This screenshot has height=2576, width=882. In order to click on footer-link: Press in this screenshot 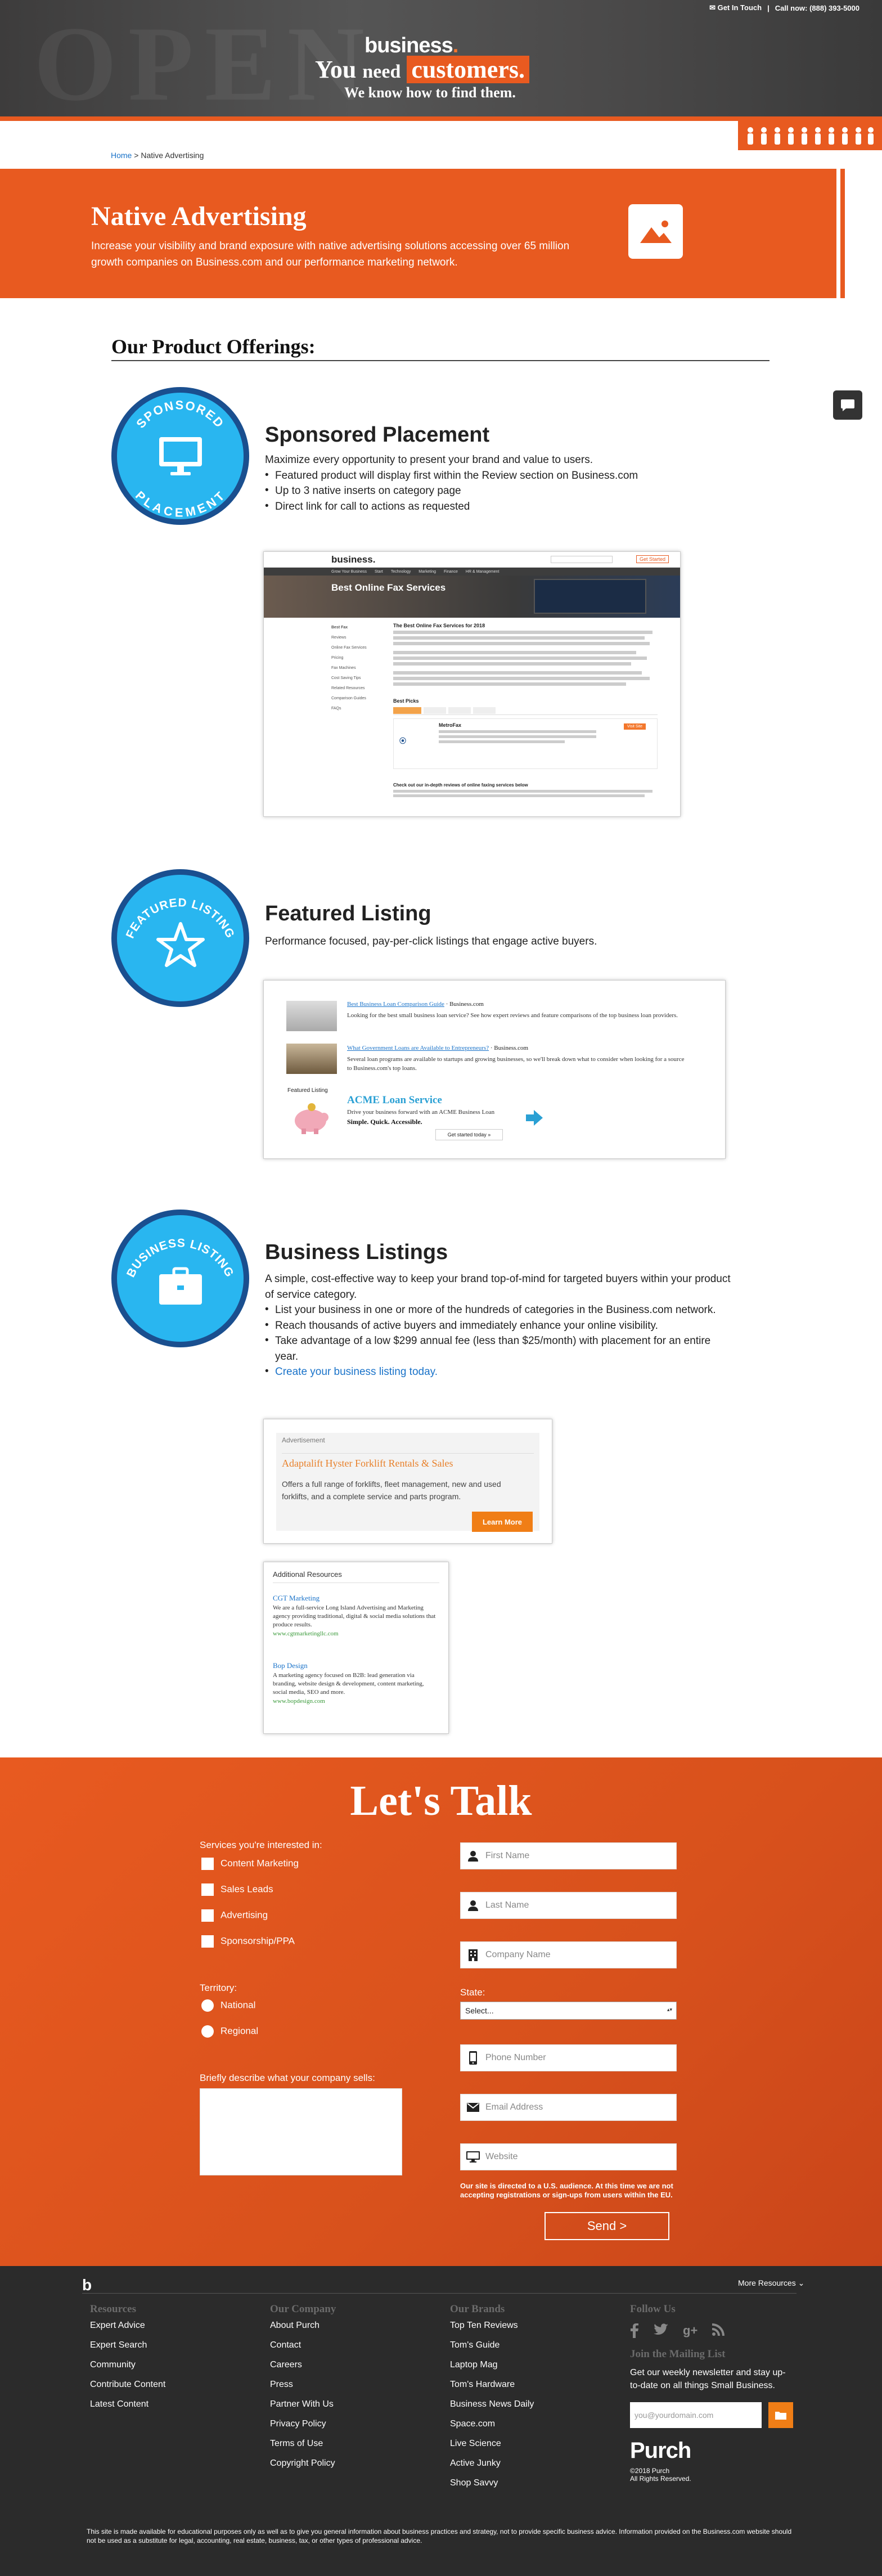, I will do `click(303, 2384)`.